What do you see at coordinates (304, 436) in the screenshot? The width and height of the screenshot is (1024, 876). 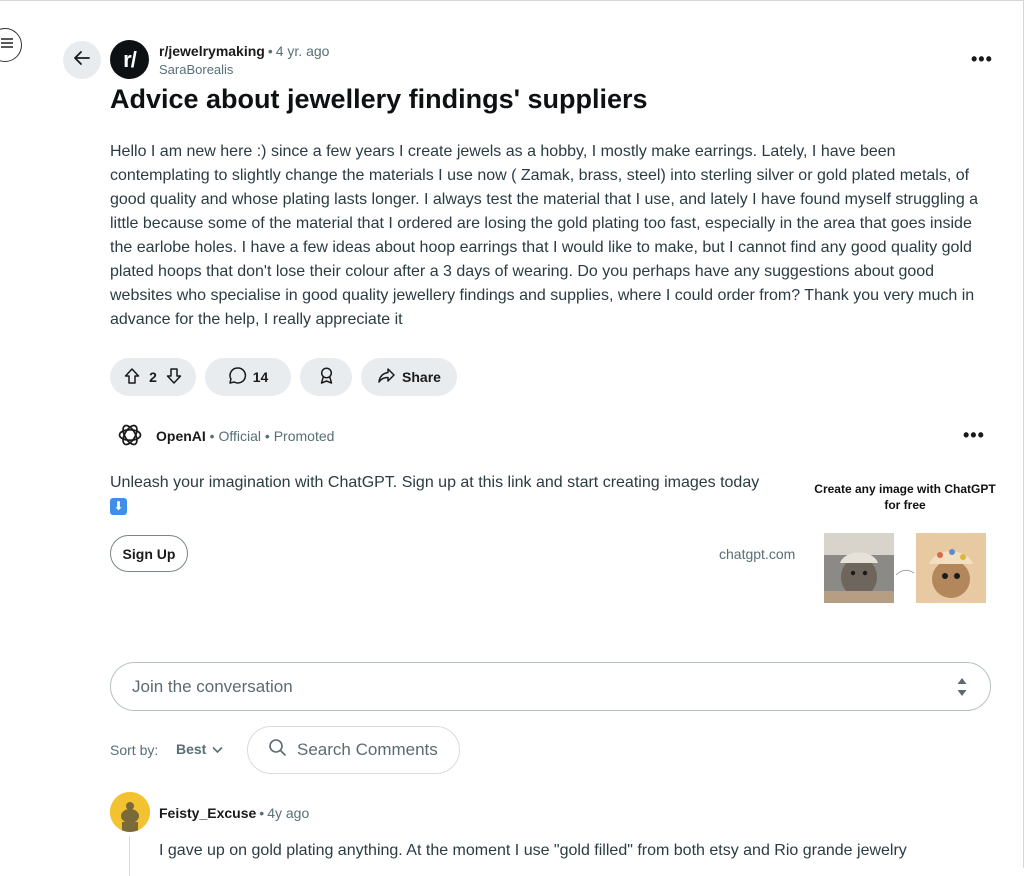 I see `promoted-label: Promoted` at bounding box center [304, 436].